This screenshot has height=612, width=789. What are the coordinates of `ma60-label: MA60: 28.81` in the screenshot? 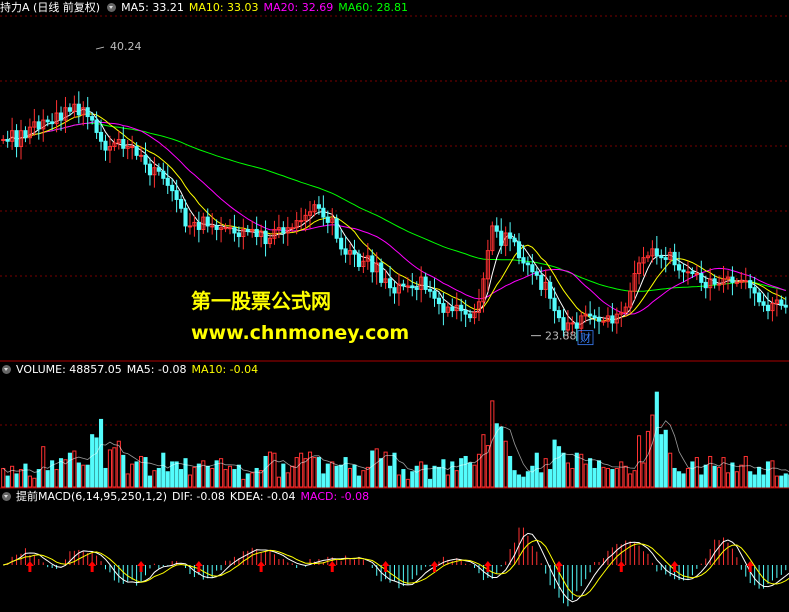 It's located at (373, 7).